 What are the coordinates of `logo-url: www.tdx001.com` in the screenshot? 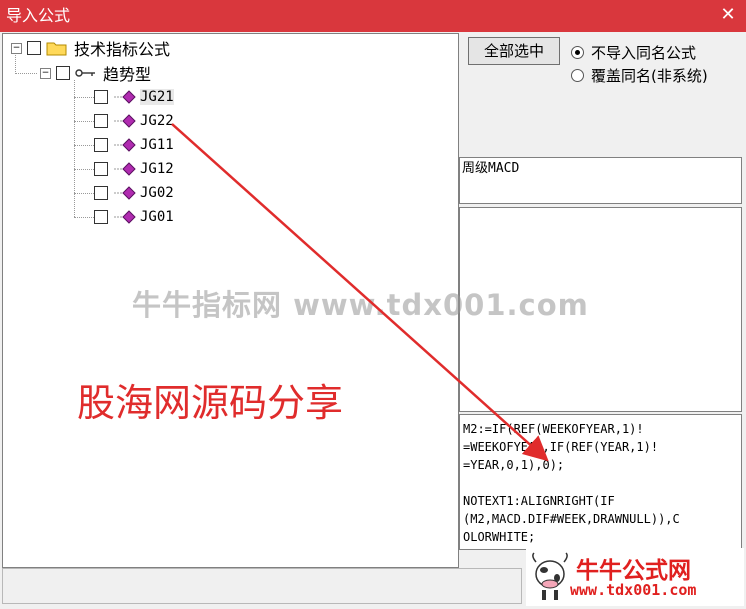 It's located at (633, 590).